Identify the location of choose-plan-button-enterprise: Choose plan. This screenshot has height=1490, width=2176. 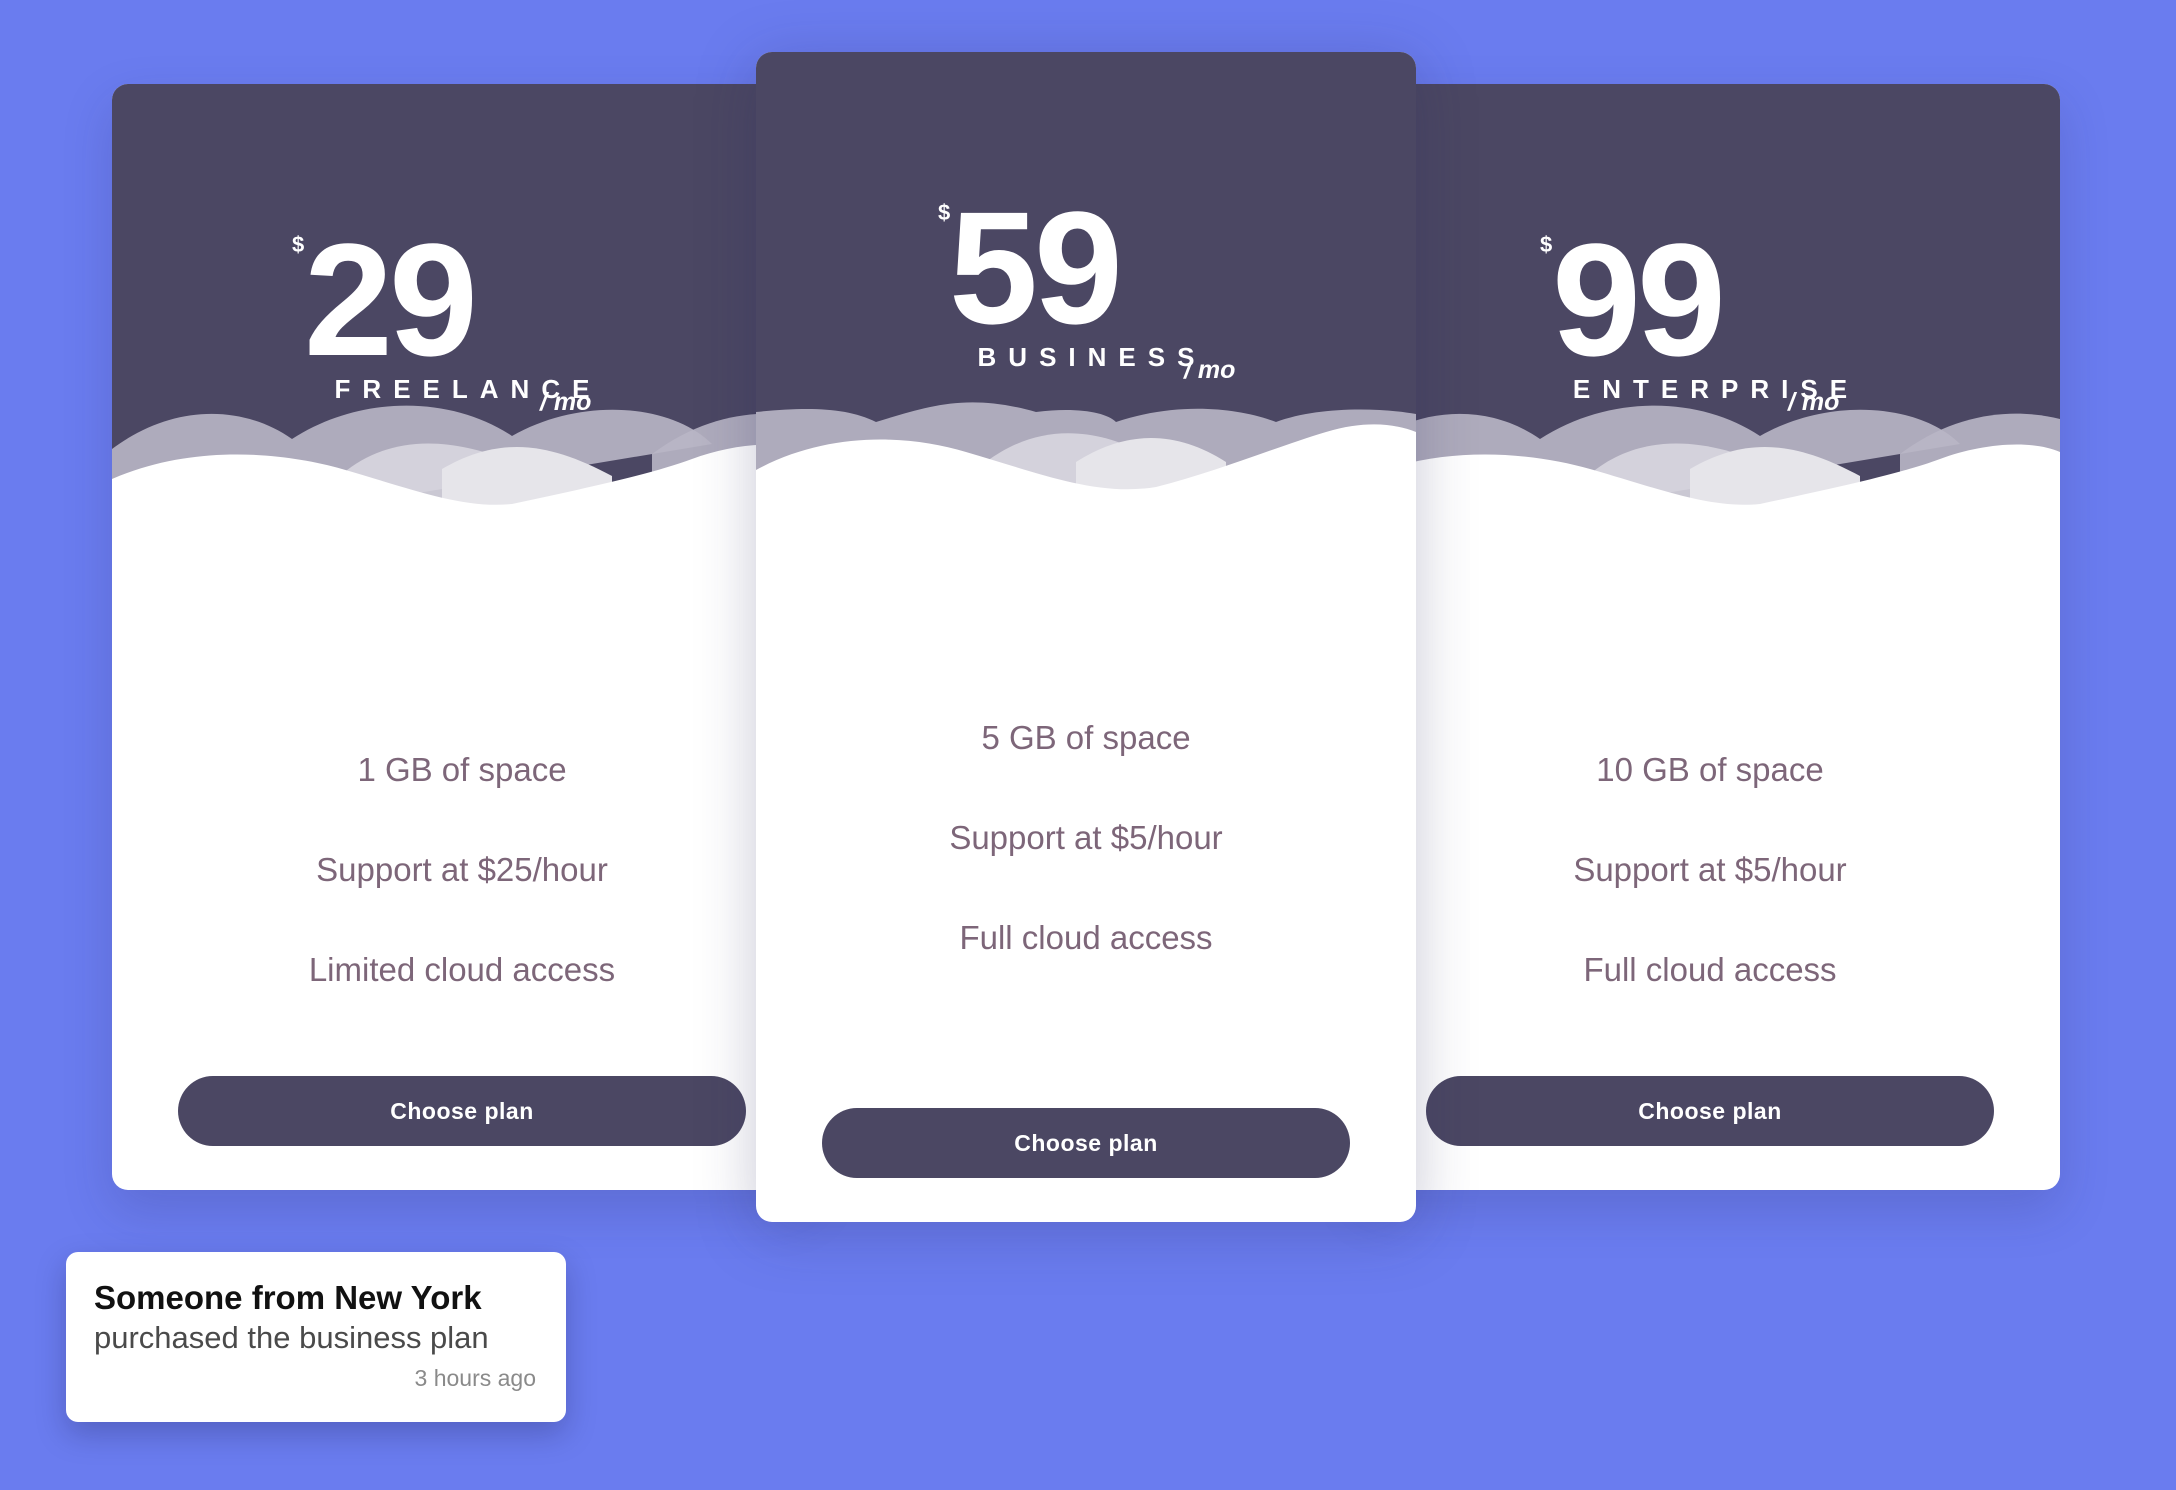
(1710, 1111).